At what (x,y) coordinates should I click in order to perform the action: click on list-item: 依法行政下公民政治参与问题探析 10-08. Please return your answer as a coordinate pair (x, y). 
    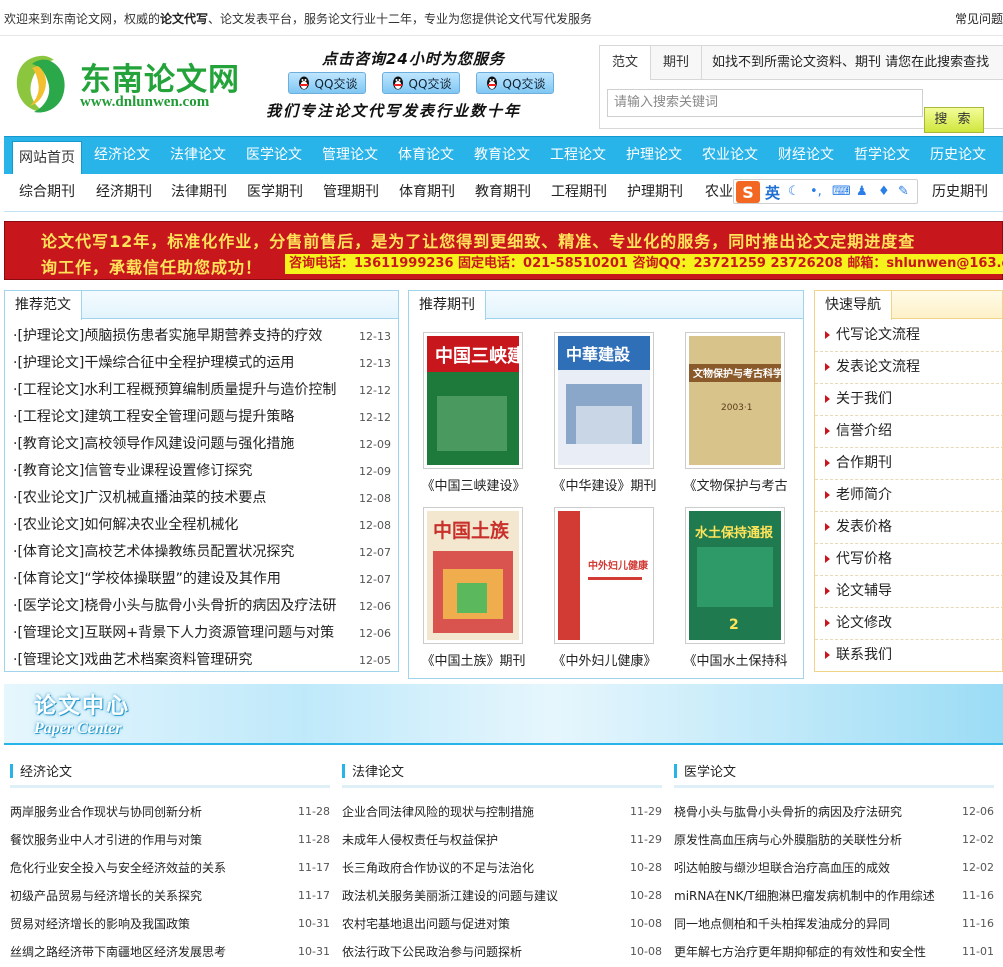
    Looking at the image, I should click on (502, 952).